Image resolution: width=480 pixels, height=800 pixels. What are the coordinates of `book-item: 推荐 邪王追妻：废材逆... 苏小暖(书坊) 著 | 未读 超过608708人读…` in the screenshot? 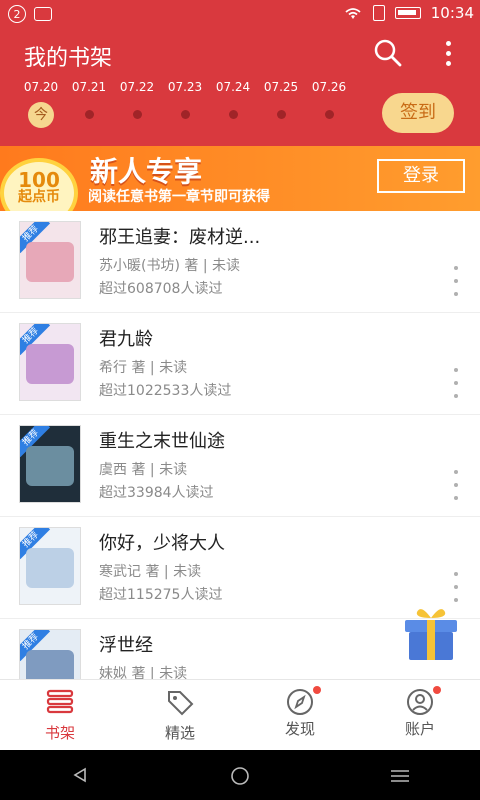 It's located at (240, 262).